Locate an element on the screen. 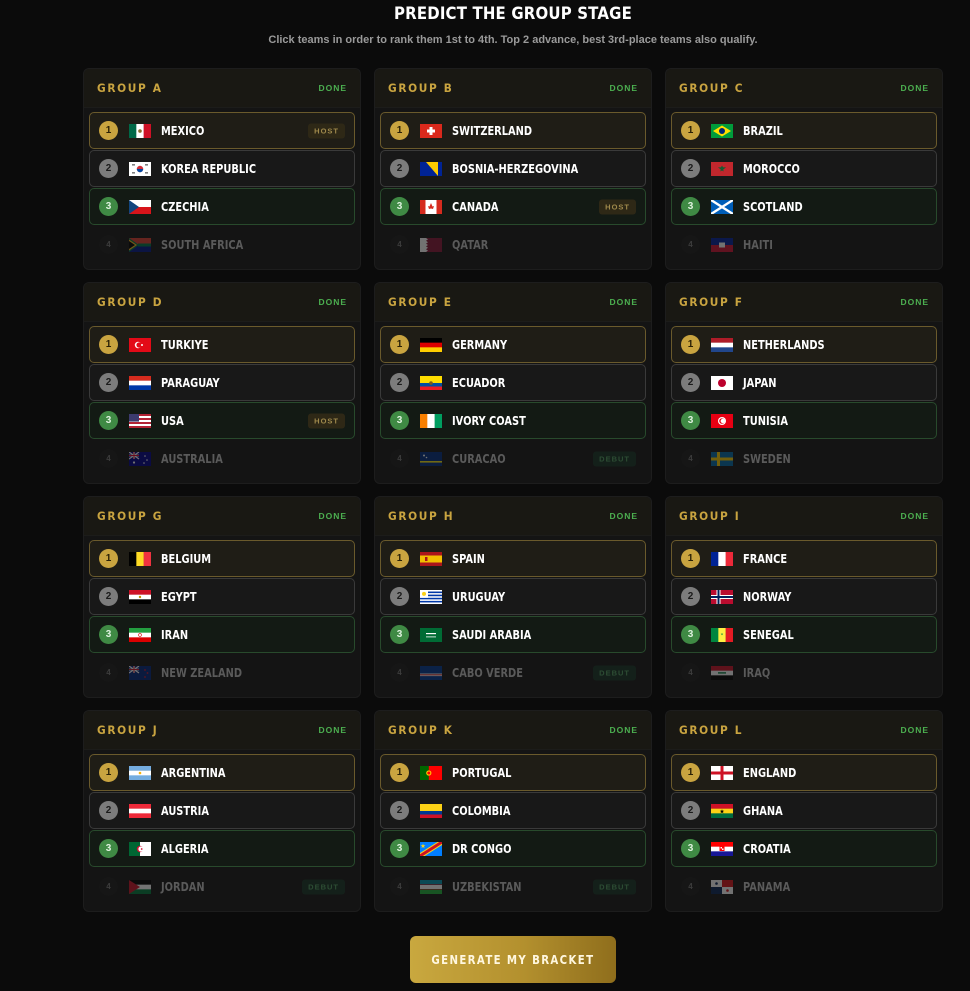 The height and width of the screenshot is (991, 970). team-row-argentina: 1 ARGENTINA is located at coordinates (222, 772).